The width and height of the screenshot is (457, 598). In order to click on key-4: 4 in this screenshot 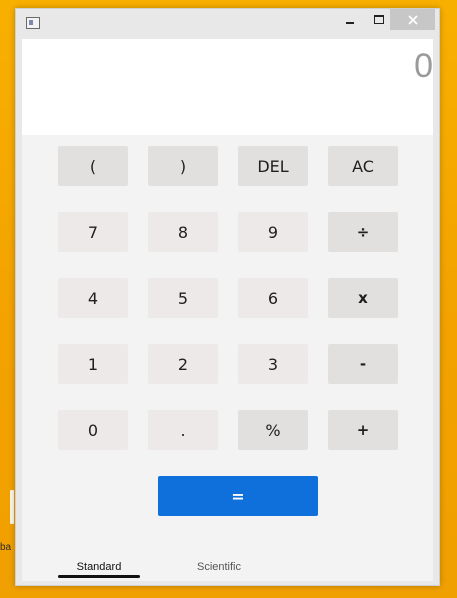, I will do `click(93, 298)`.